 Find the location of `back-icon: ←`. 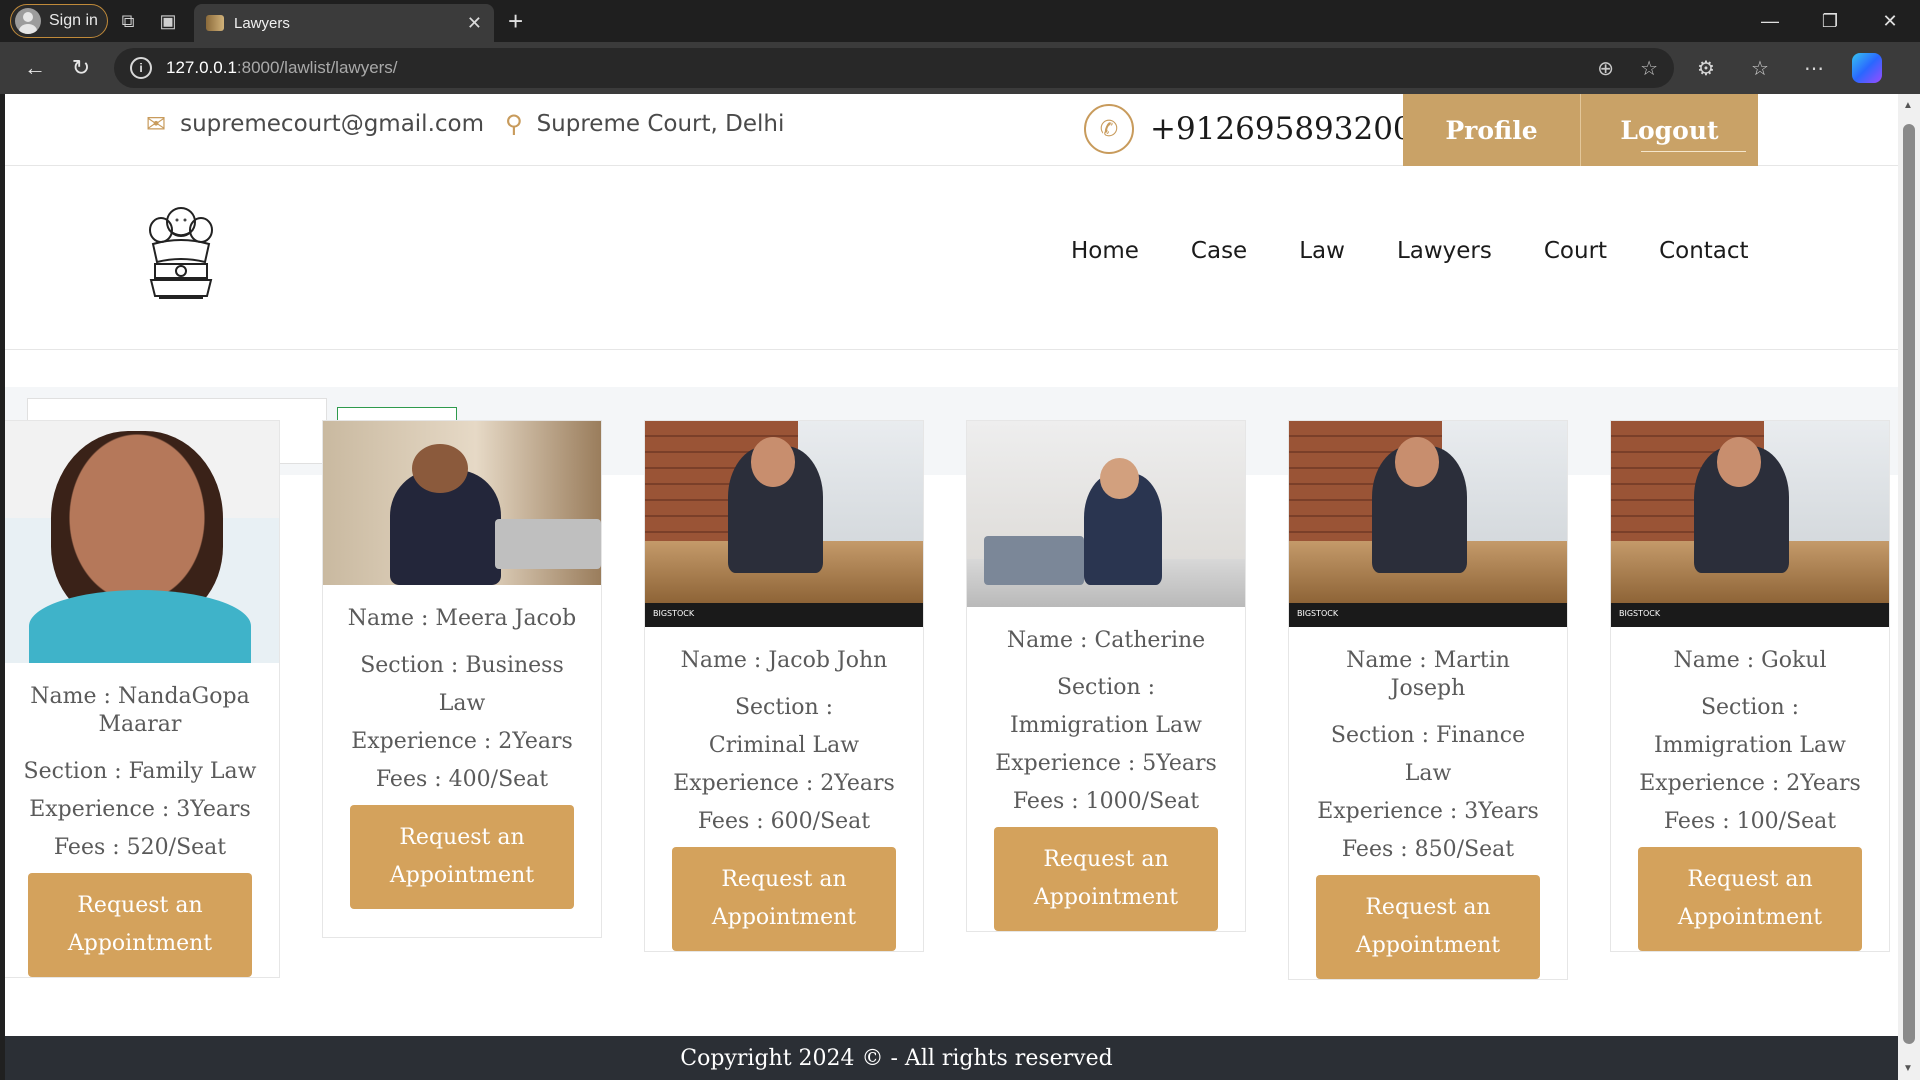

back-icon: ← is located at coordinates (35, 68).